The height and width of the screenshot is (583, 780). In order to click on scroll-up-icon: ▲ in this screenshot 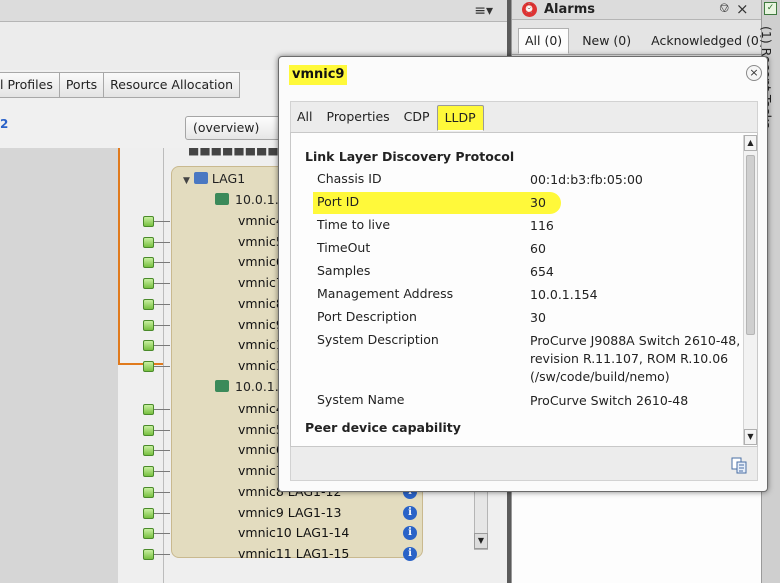, I will do `click(750, 143)`.